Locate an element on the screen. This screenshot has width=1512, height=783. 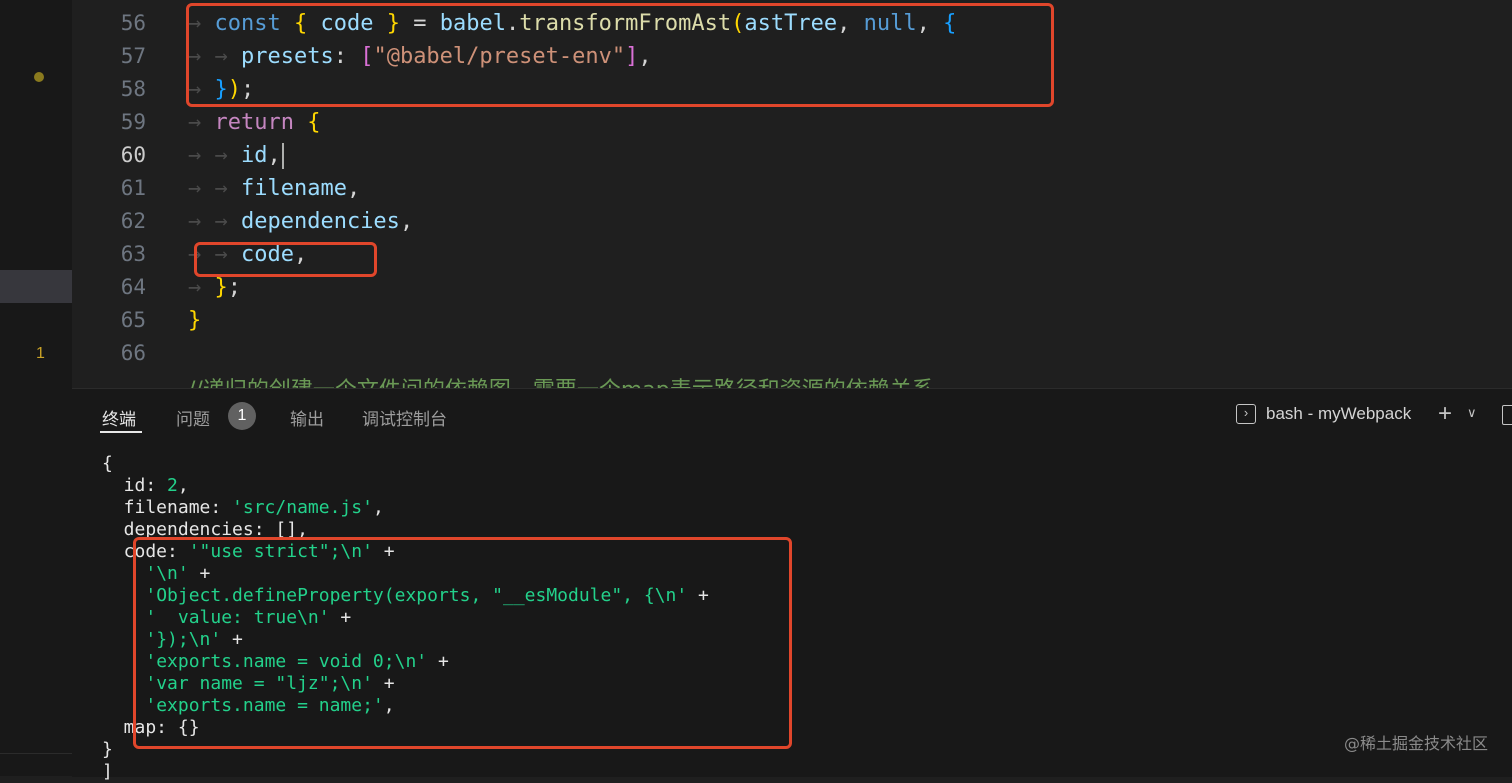
active-row-strip is located at coordinates (36, 286).